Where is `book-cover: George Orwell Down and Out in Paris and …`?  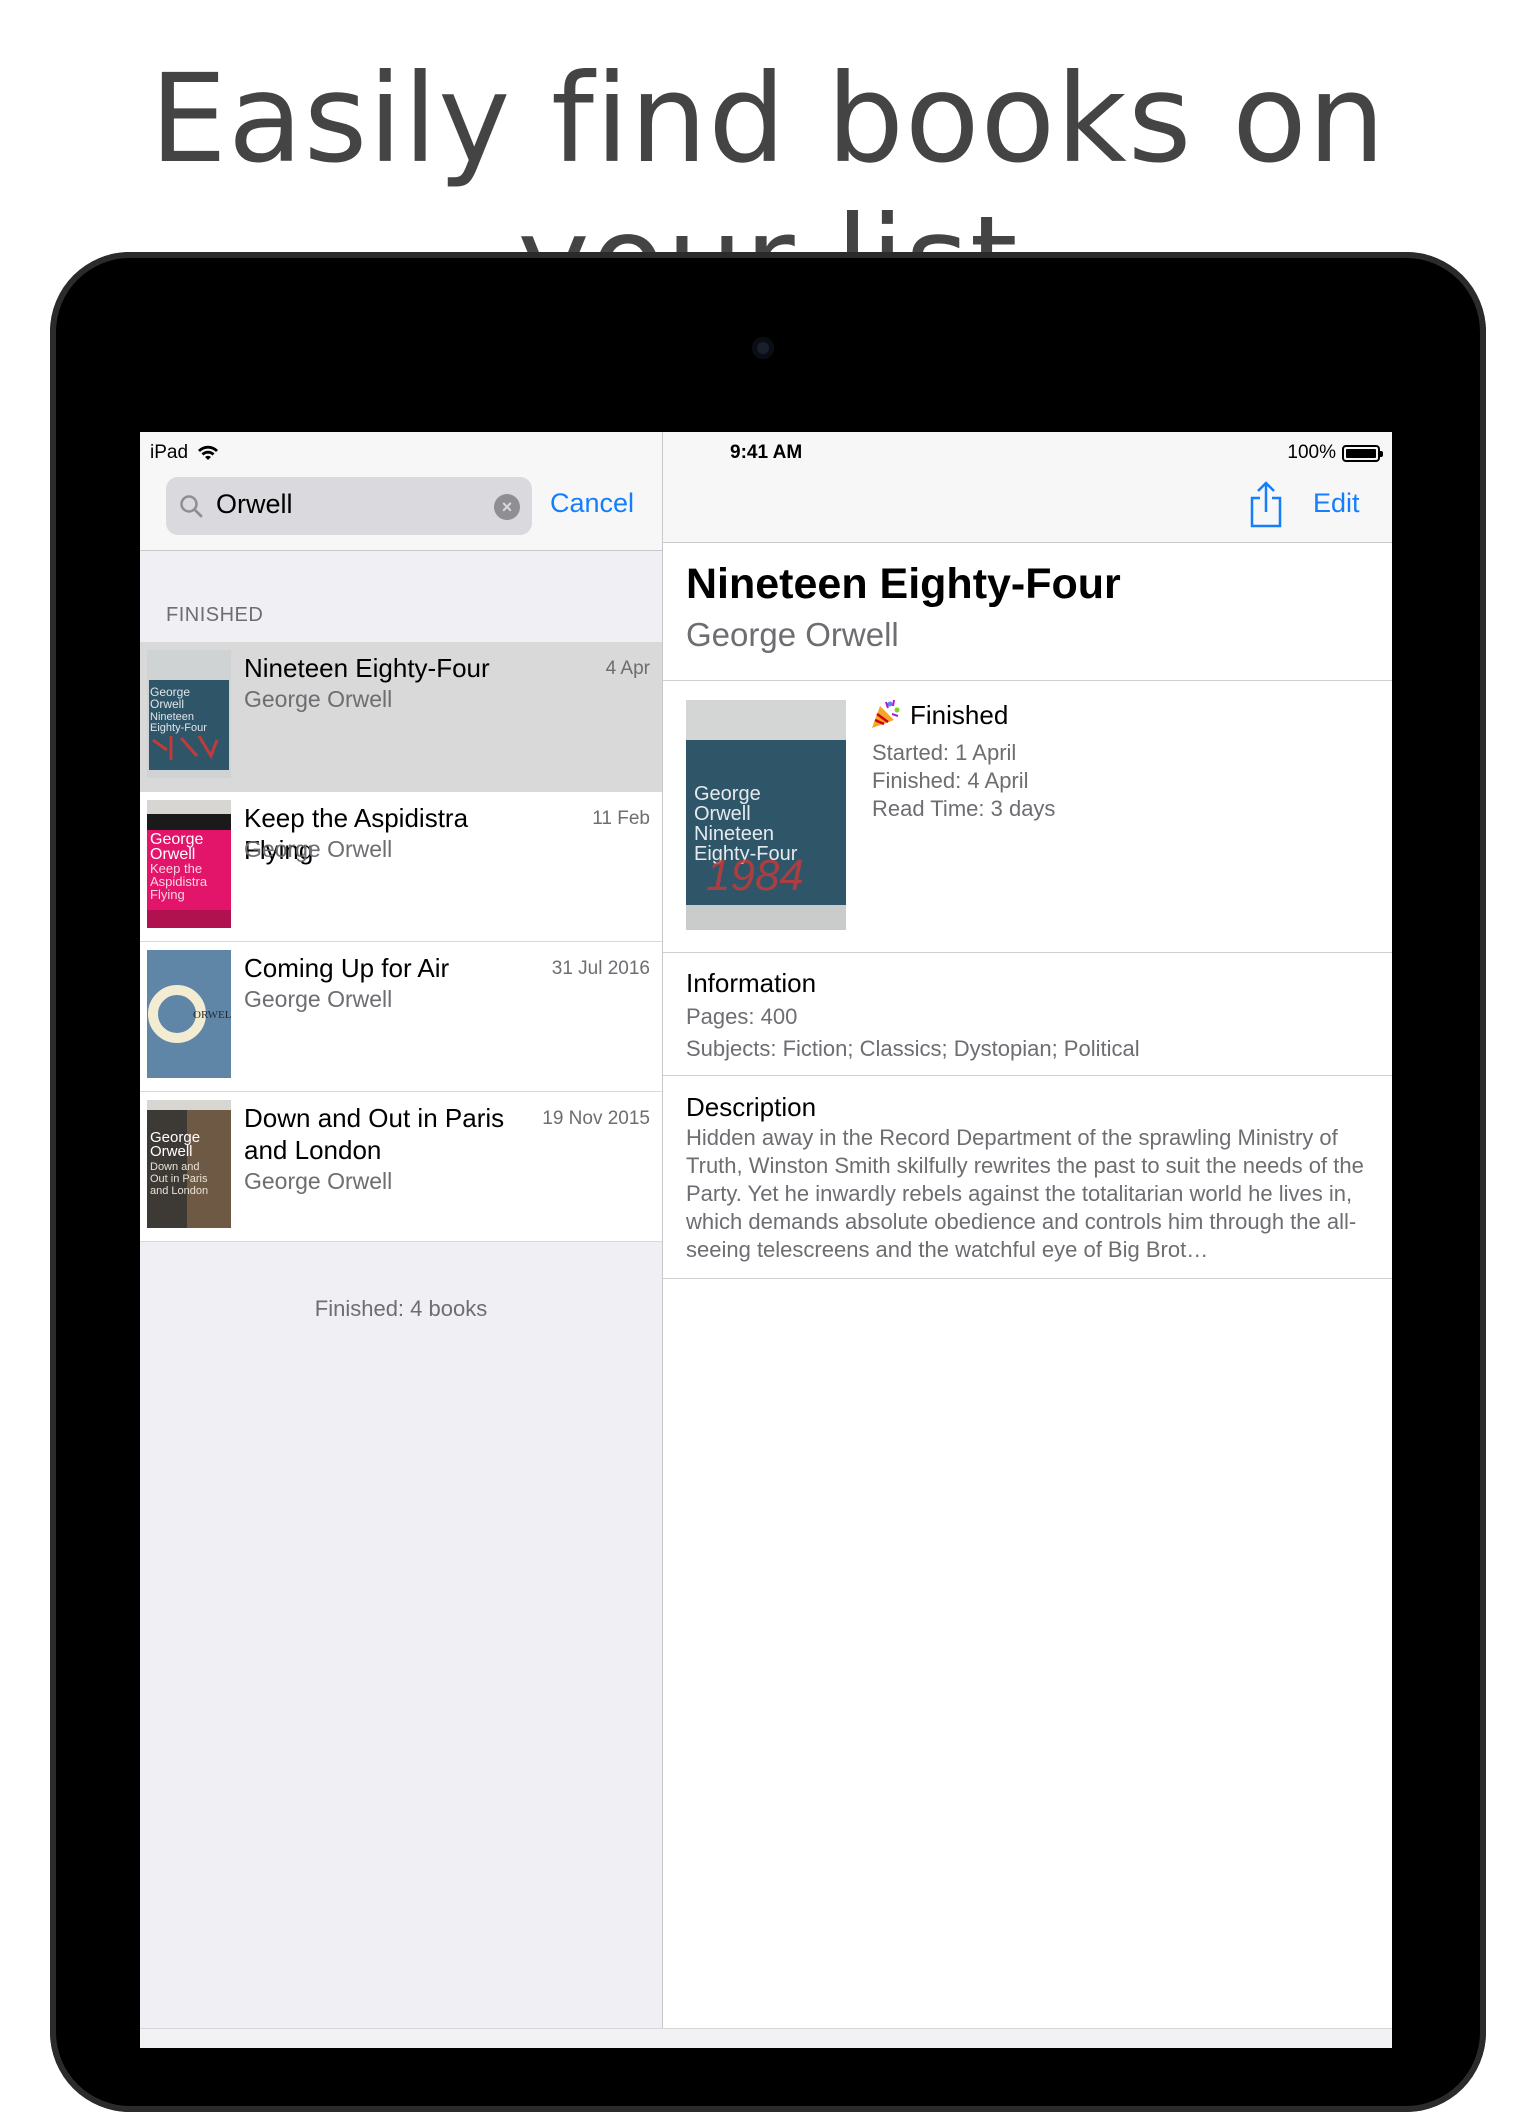 book-cover: George Orwell Down and Out in Paris and … is located at coordinates (189, 1164).